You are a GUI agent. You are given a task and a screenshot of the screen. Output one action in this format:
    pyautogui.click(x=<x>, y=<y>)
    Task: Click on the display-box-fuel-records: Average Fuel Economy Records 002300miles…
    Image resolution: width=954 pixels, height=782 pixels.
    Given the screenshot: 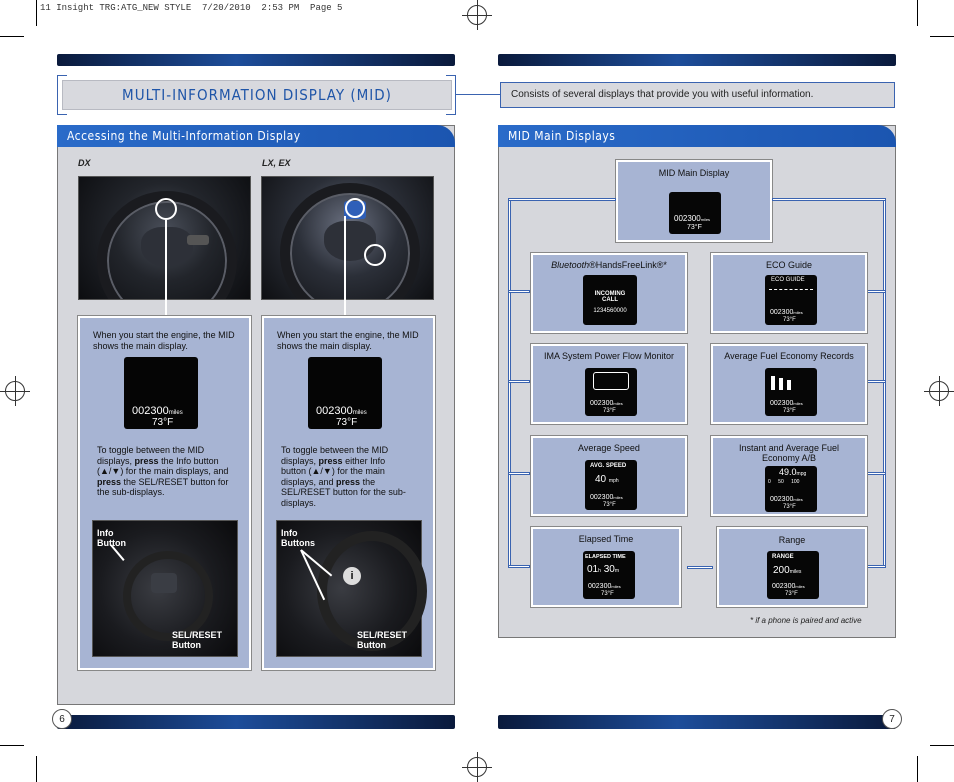 What is the action you would take?
    pyautogui.click(x=789, y=384)
    